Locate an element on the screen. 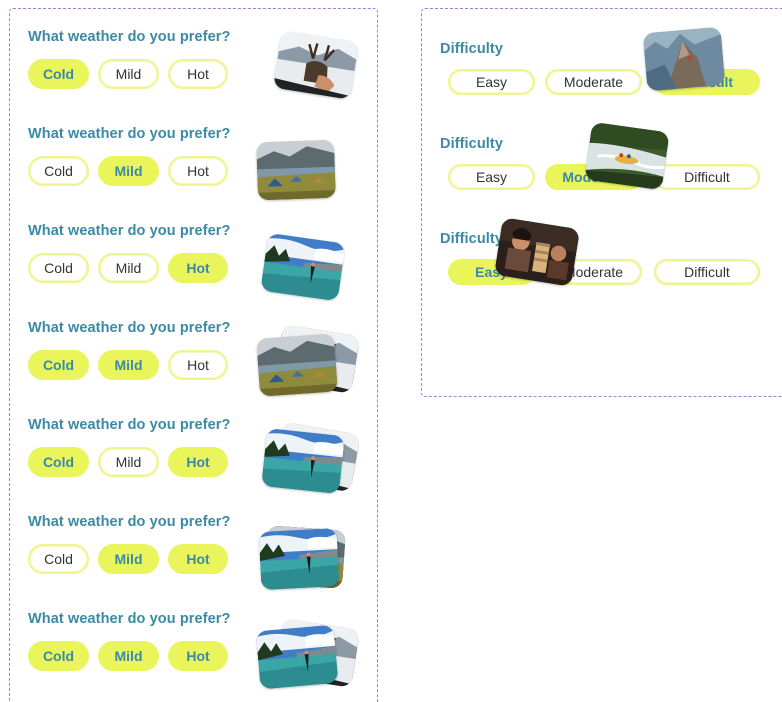  reindeer-snow-photo is located at coordinates (316, 64).